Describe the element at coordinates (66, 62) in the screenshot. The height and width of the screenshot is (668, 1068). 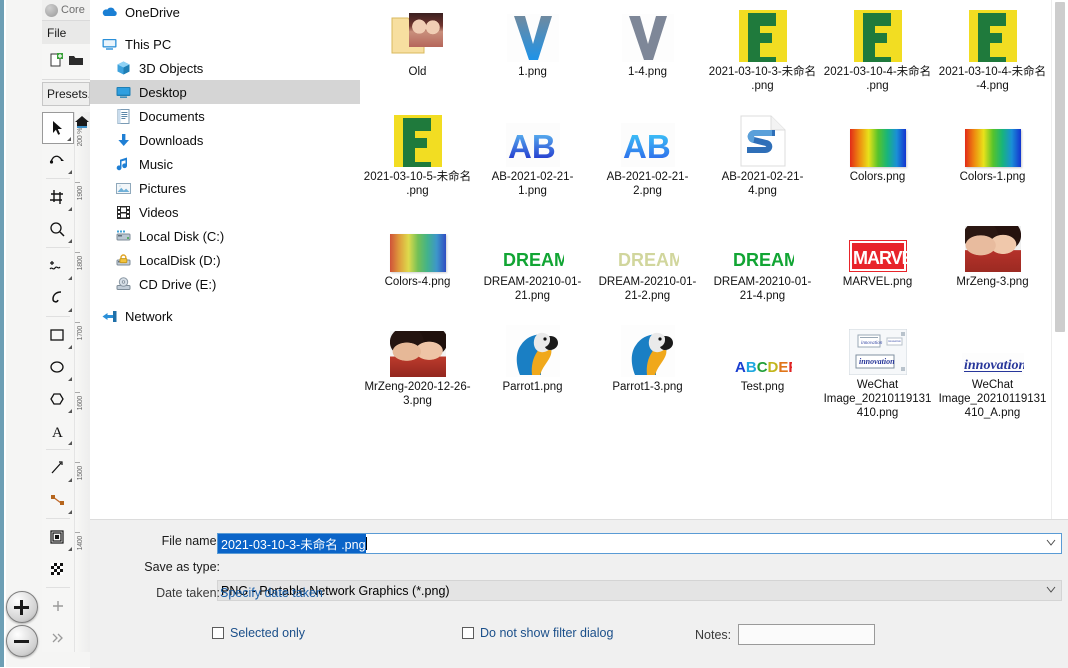
I see `app-toolbar` at that location.